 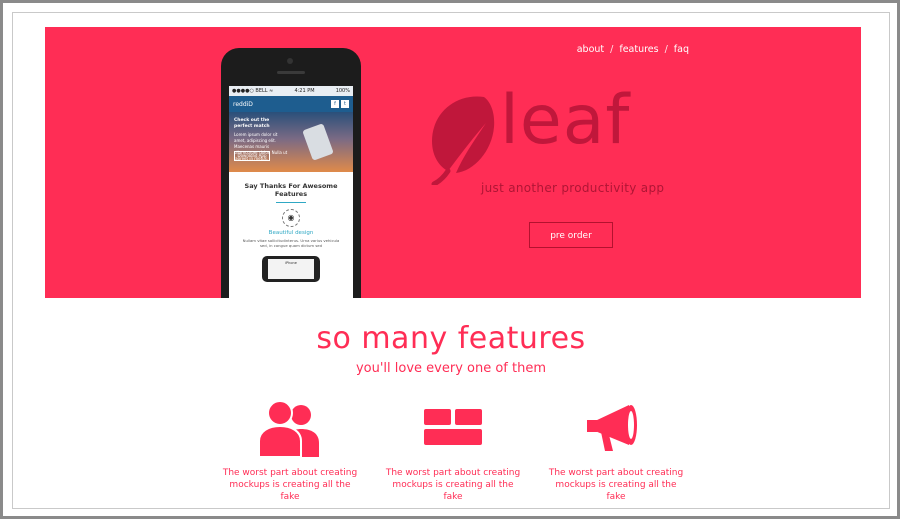 I want to click on screen-feature-title: Beautiful design, so click(x=291, y=233).